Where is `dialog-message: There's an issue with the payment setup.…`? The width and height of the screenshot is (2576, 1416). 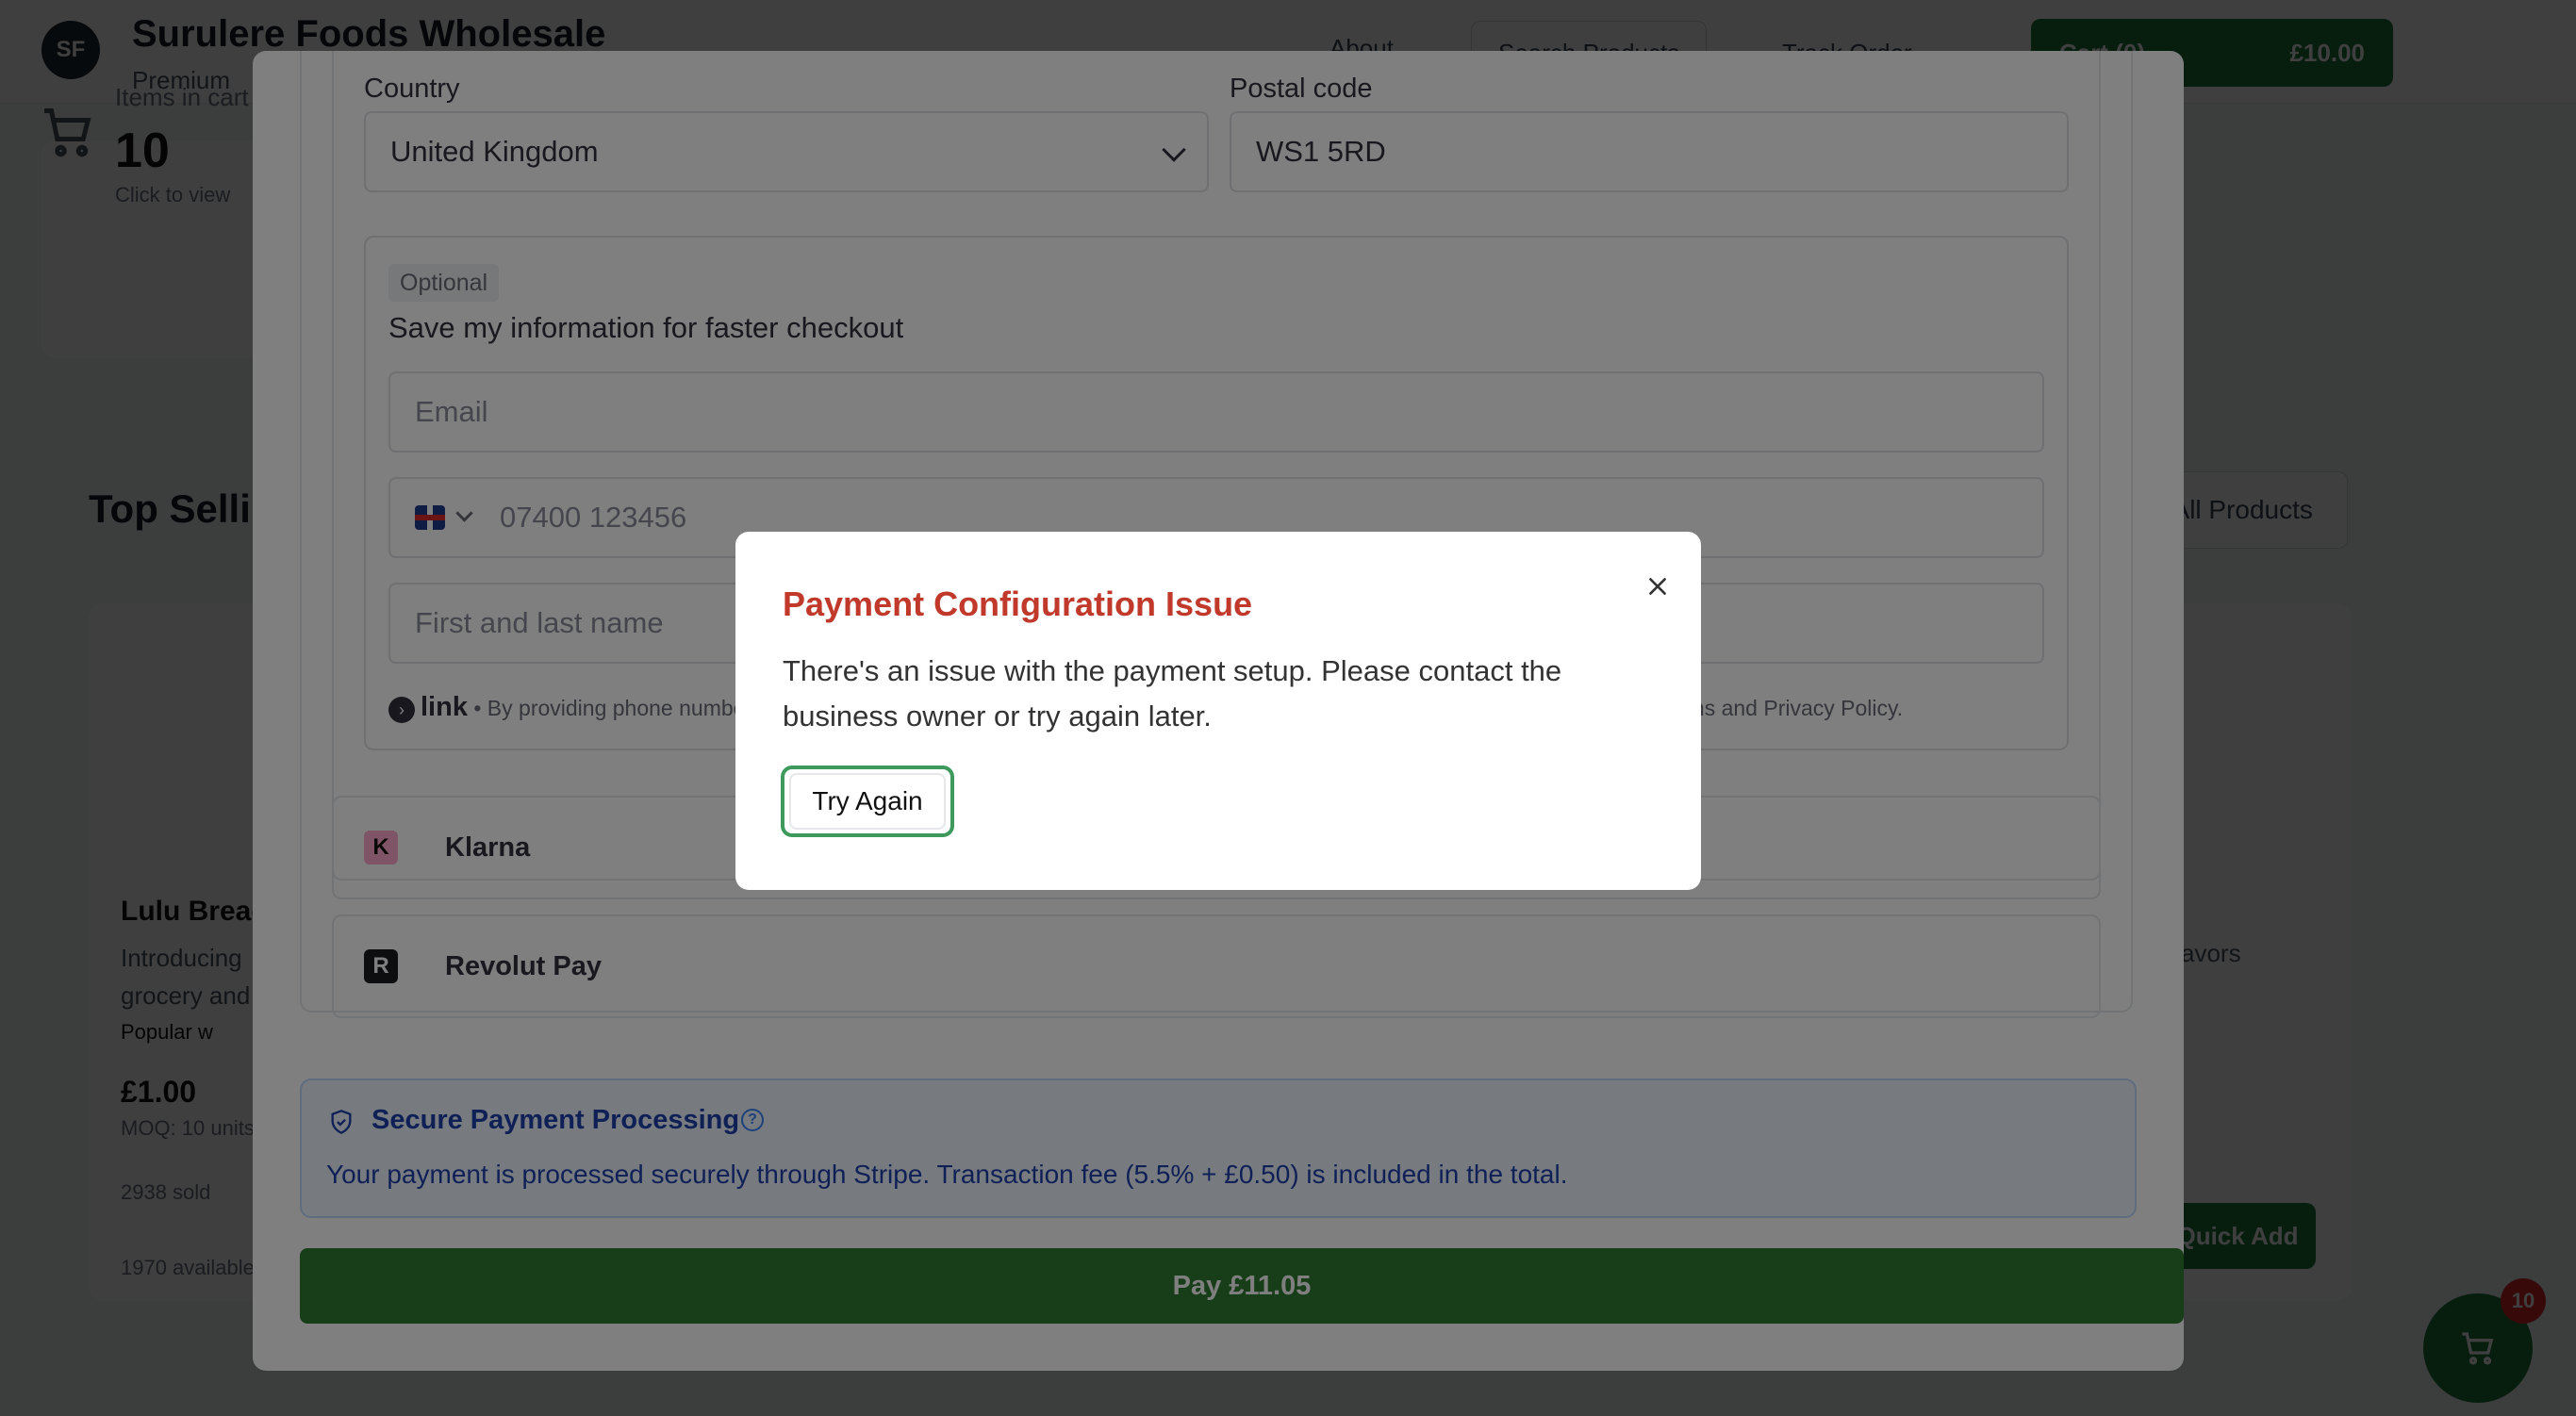
dialog-message: There's an issue with the payment setup.… is located at coordinates (1172, 693).